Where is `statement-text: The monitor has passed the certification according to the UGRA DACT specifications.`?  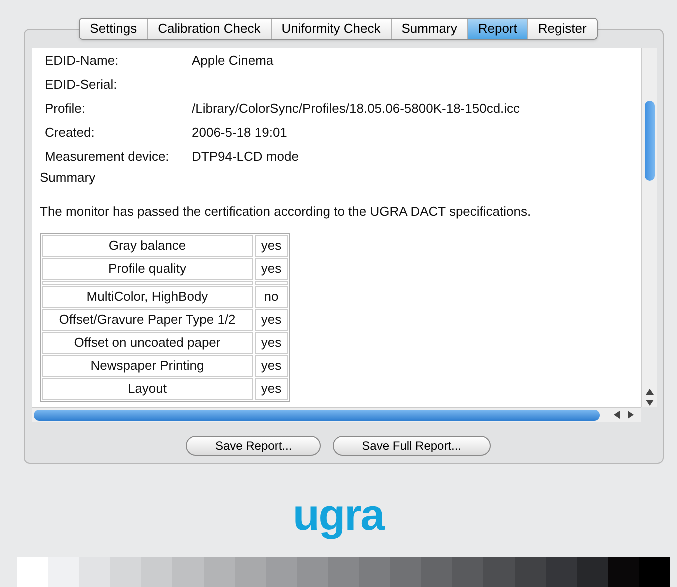 statement-text: The monitor has passed the certification according to the UGRA DACT specifications. is located at coordinates (286, 211).